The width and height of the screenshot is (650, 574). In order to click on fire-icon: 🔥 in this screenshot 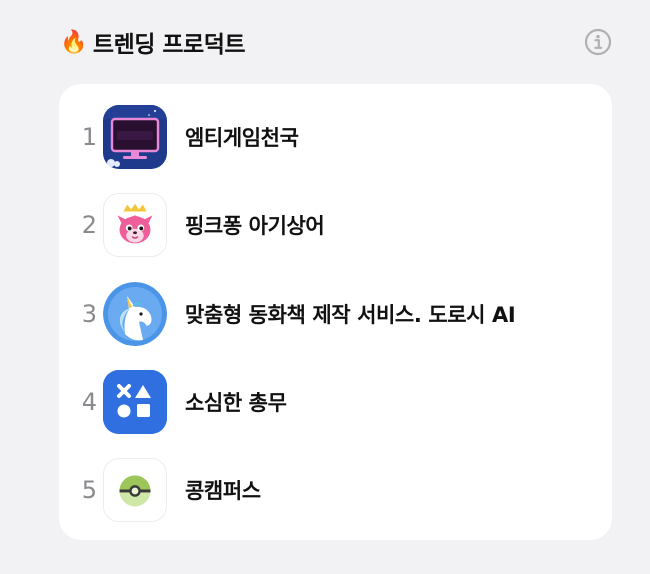, I will do `click(73, 42)`.